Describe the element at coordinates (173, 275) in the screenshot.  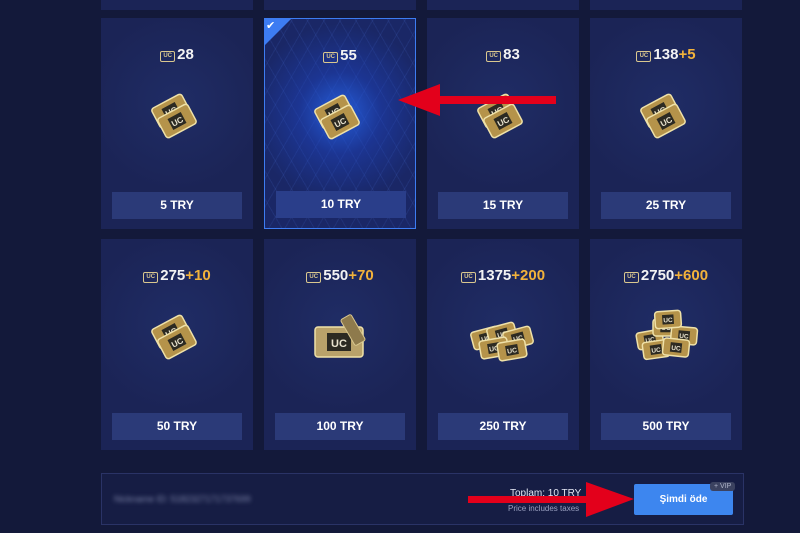
I see `uc-base-amount: 275` at that location.